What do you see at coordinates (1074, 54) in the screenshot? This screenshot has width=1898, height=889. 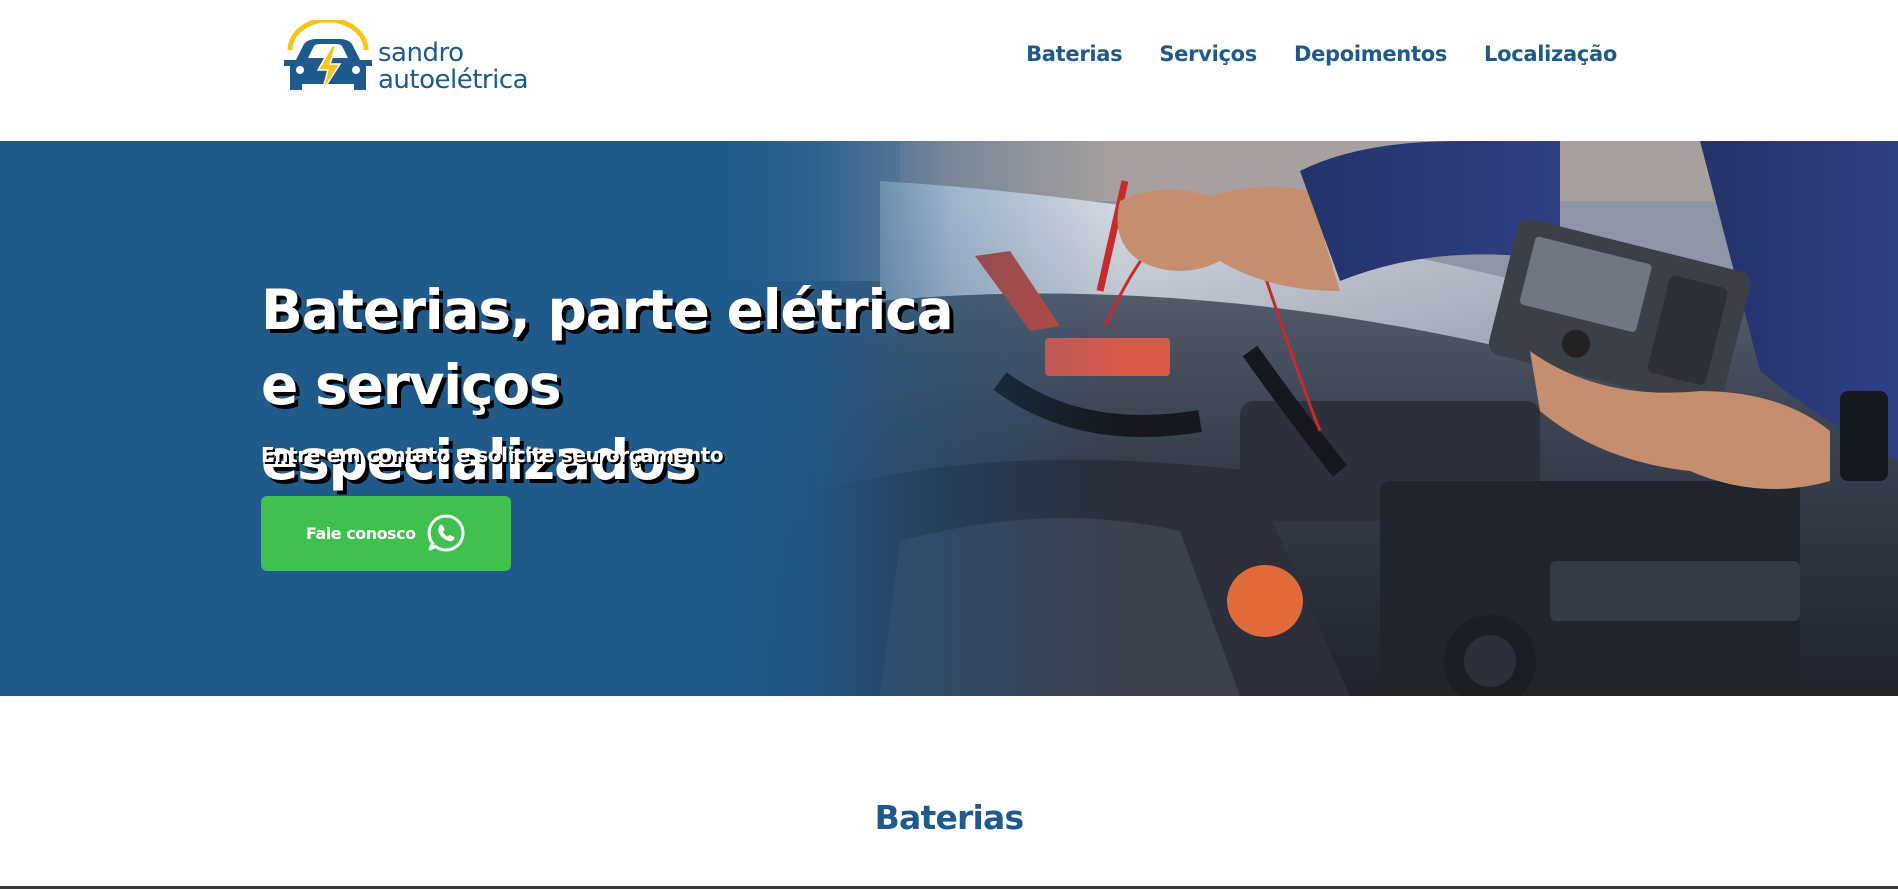 I see `nav-link-baterias: Baterias` at bounding box center [1074, 54].